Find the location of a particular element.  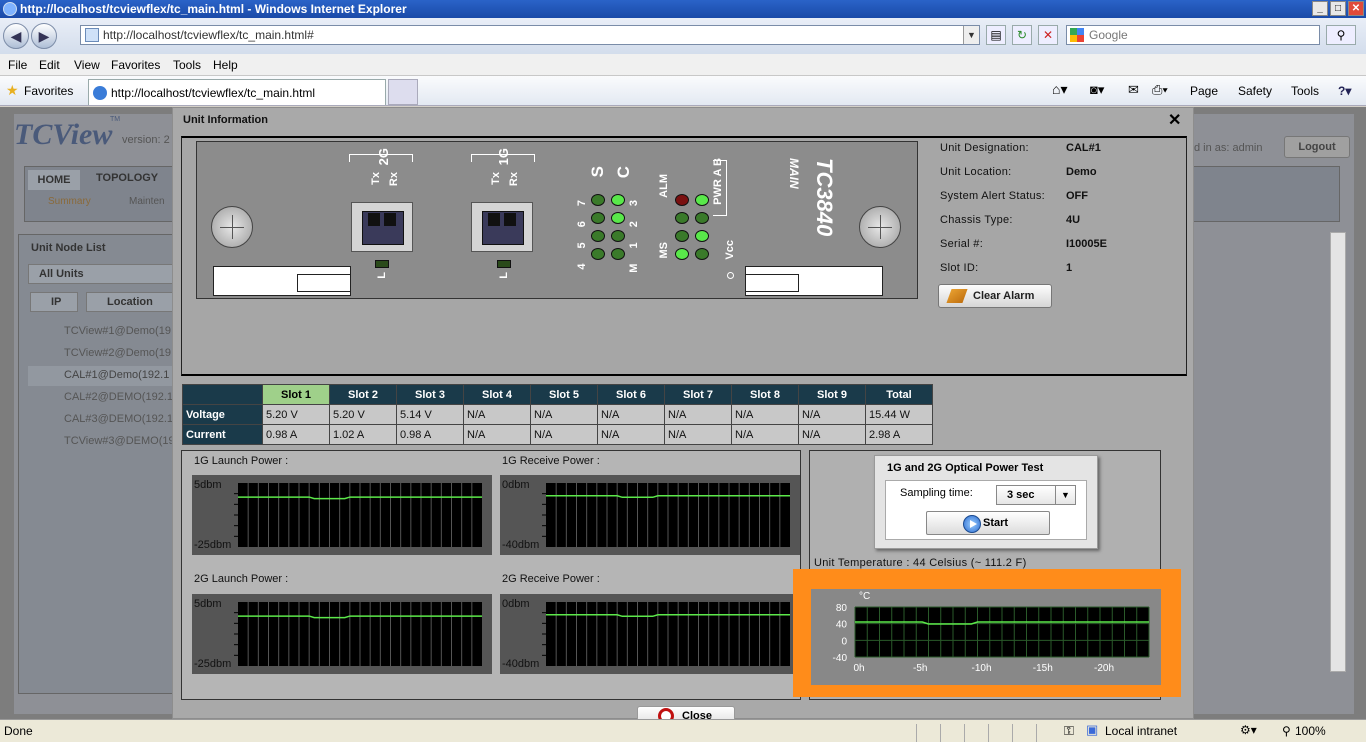

chart-title: 1G Launch Power : is located at coordinates (241, 461).